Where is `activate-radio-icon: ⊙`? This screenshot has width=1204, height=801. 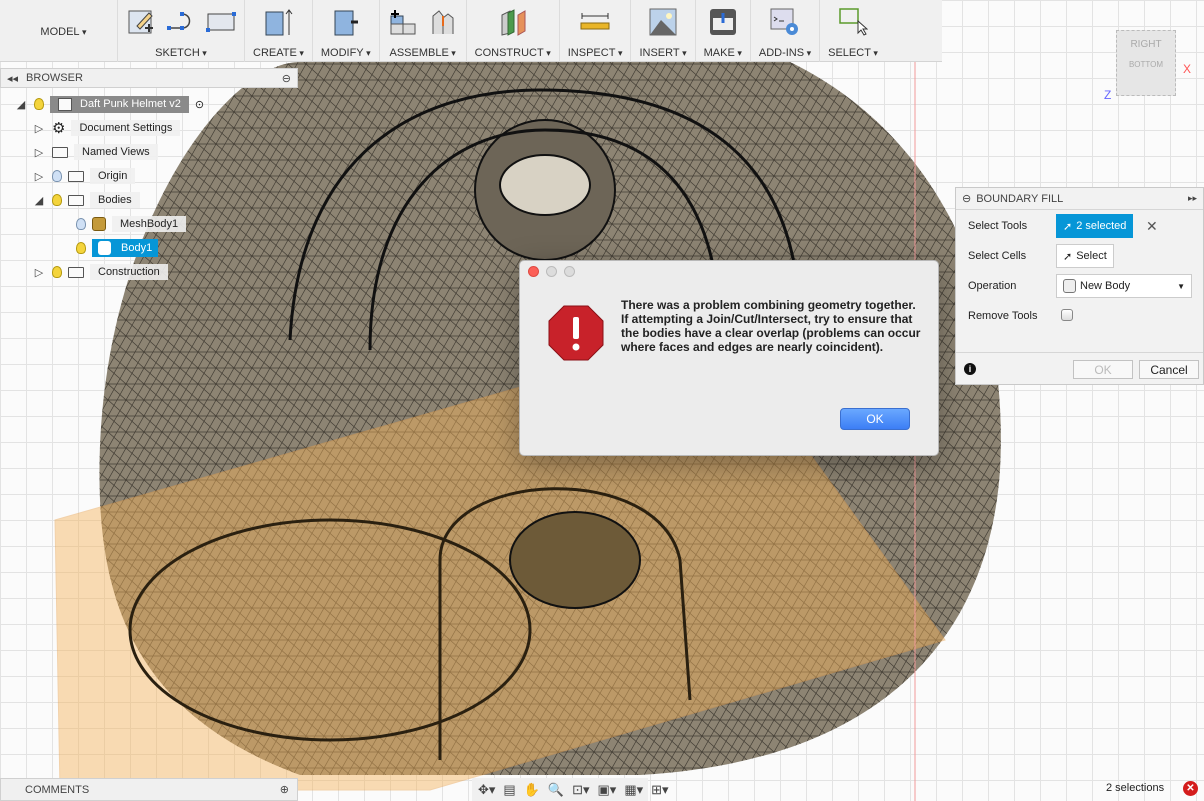
activate-radio-icon: ⊙ is located at coordinates (199, 104).